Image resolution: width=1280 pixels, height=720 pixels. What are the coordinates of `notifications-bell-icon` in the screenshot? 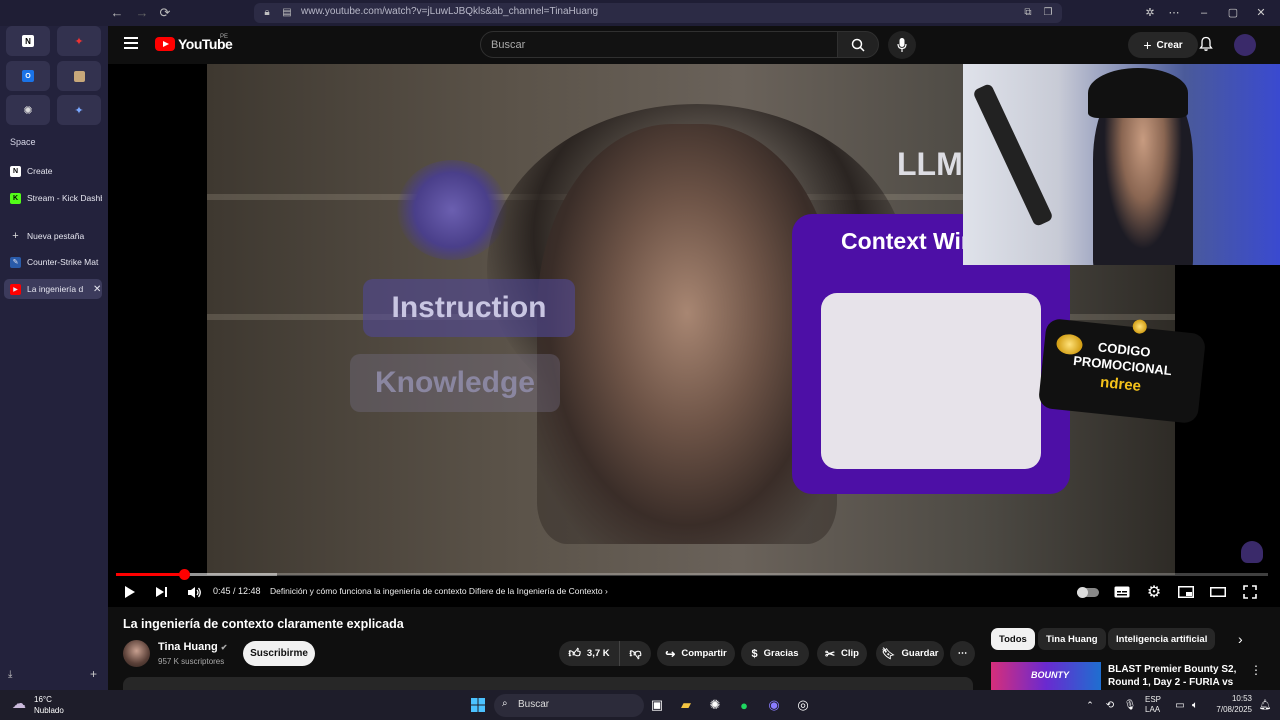 It's located at (1206, 44).